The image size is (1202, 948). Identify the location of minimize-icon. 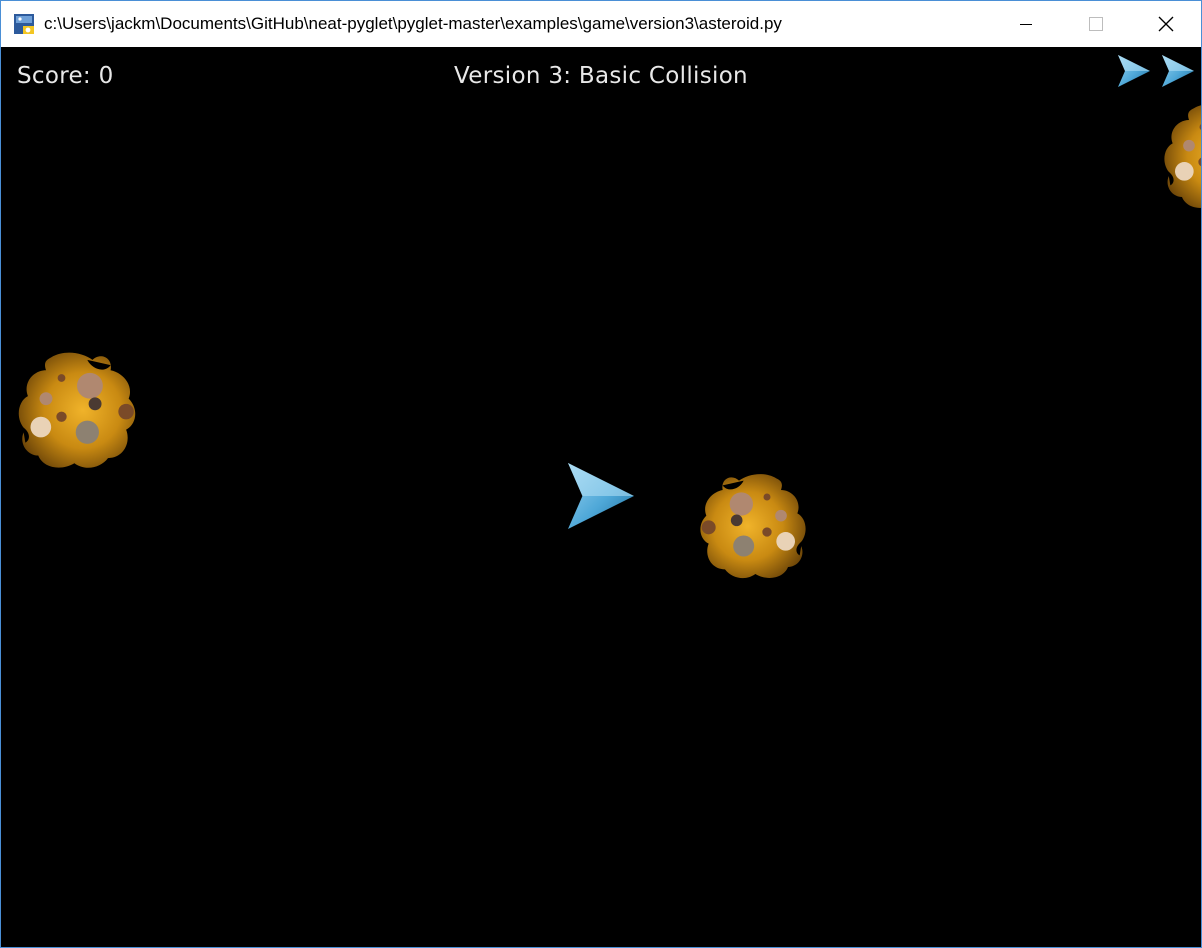
(1026, 24).